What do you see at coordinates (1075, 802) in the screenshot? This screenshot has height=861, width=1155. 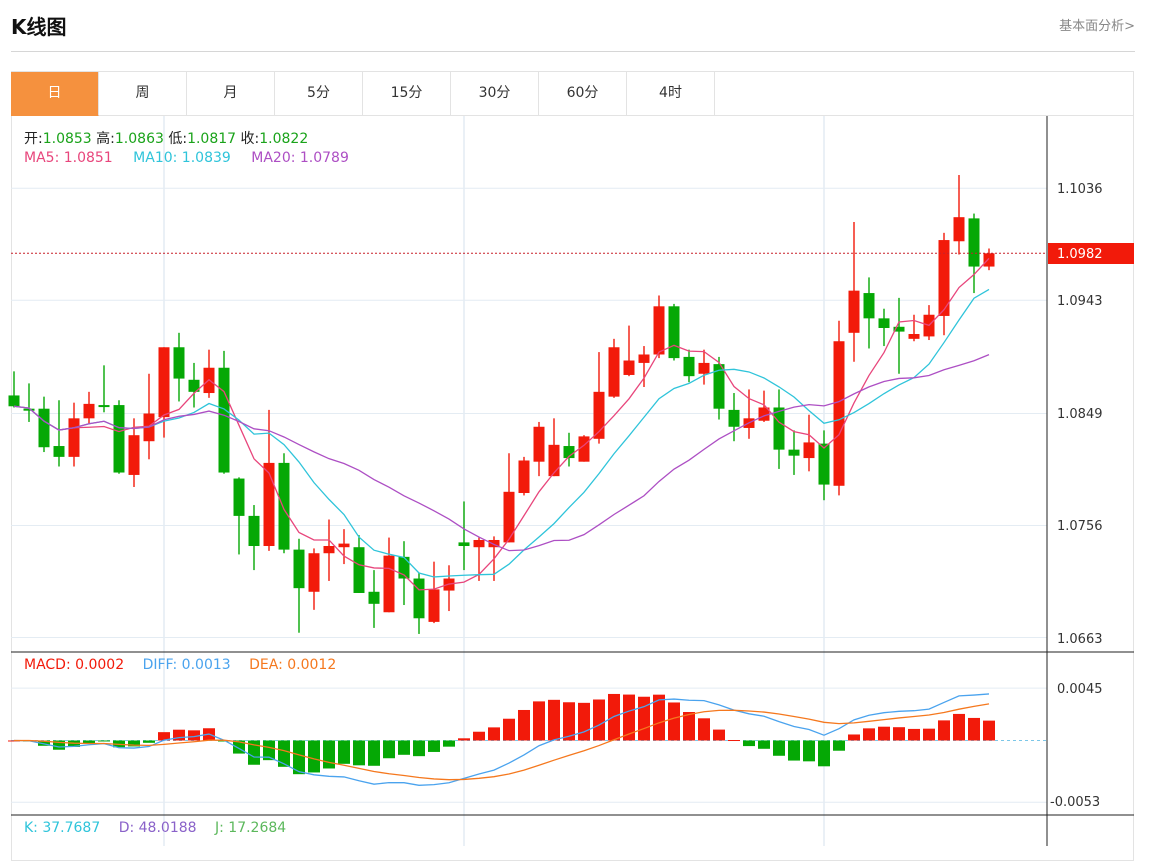 I see `macd-tick-label: -0.0053` at bounding box center [1075, 802].